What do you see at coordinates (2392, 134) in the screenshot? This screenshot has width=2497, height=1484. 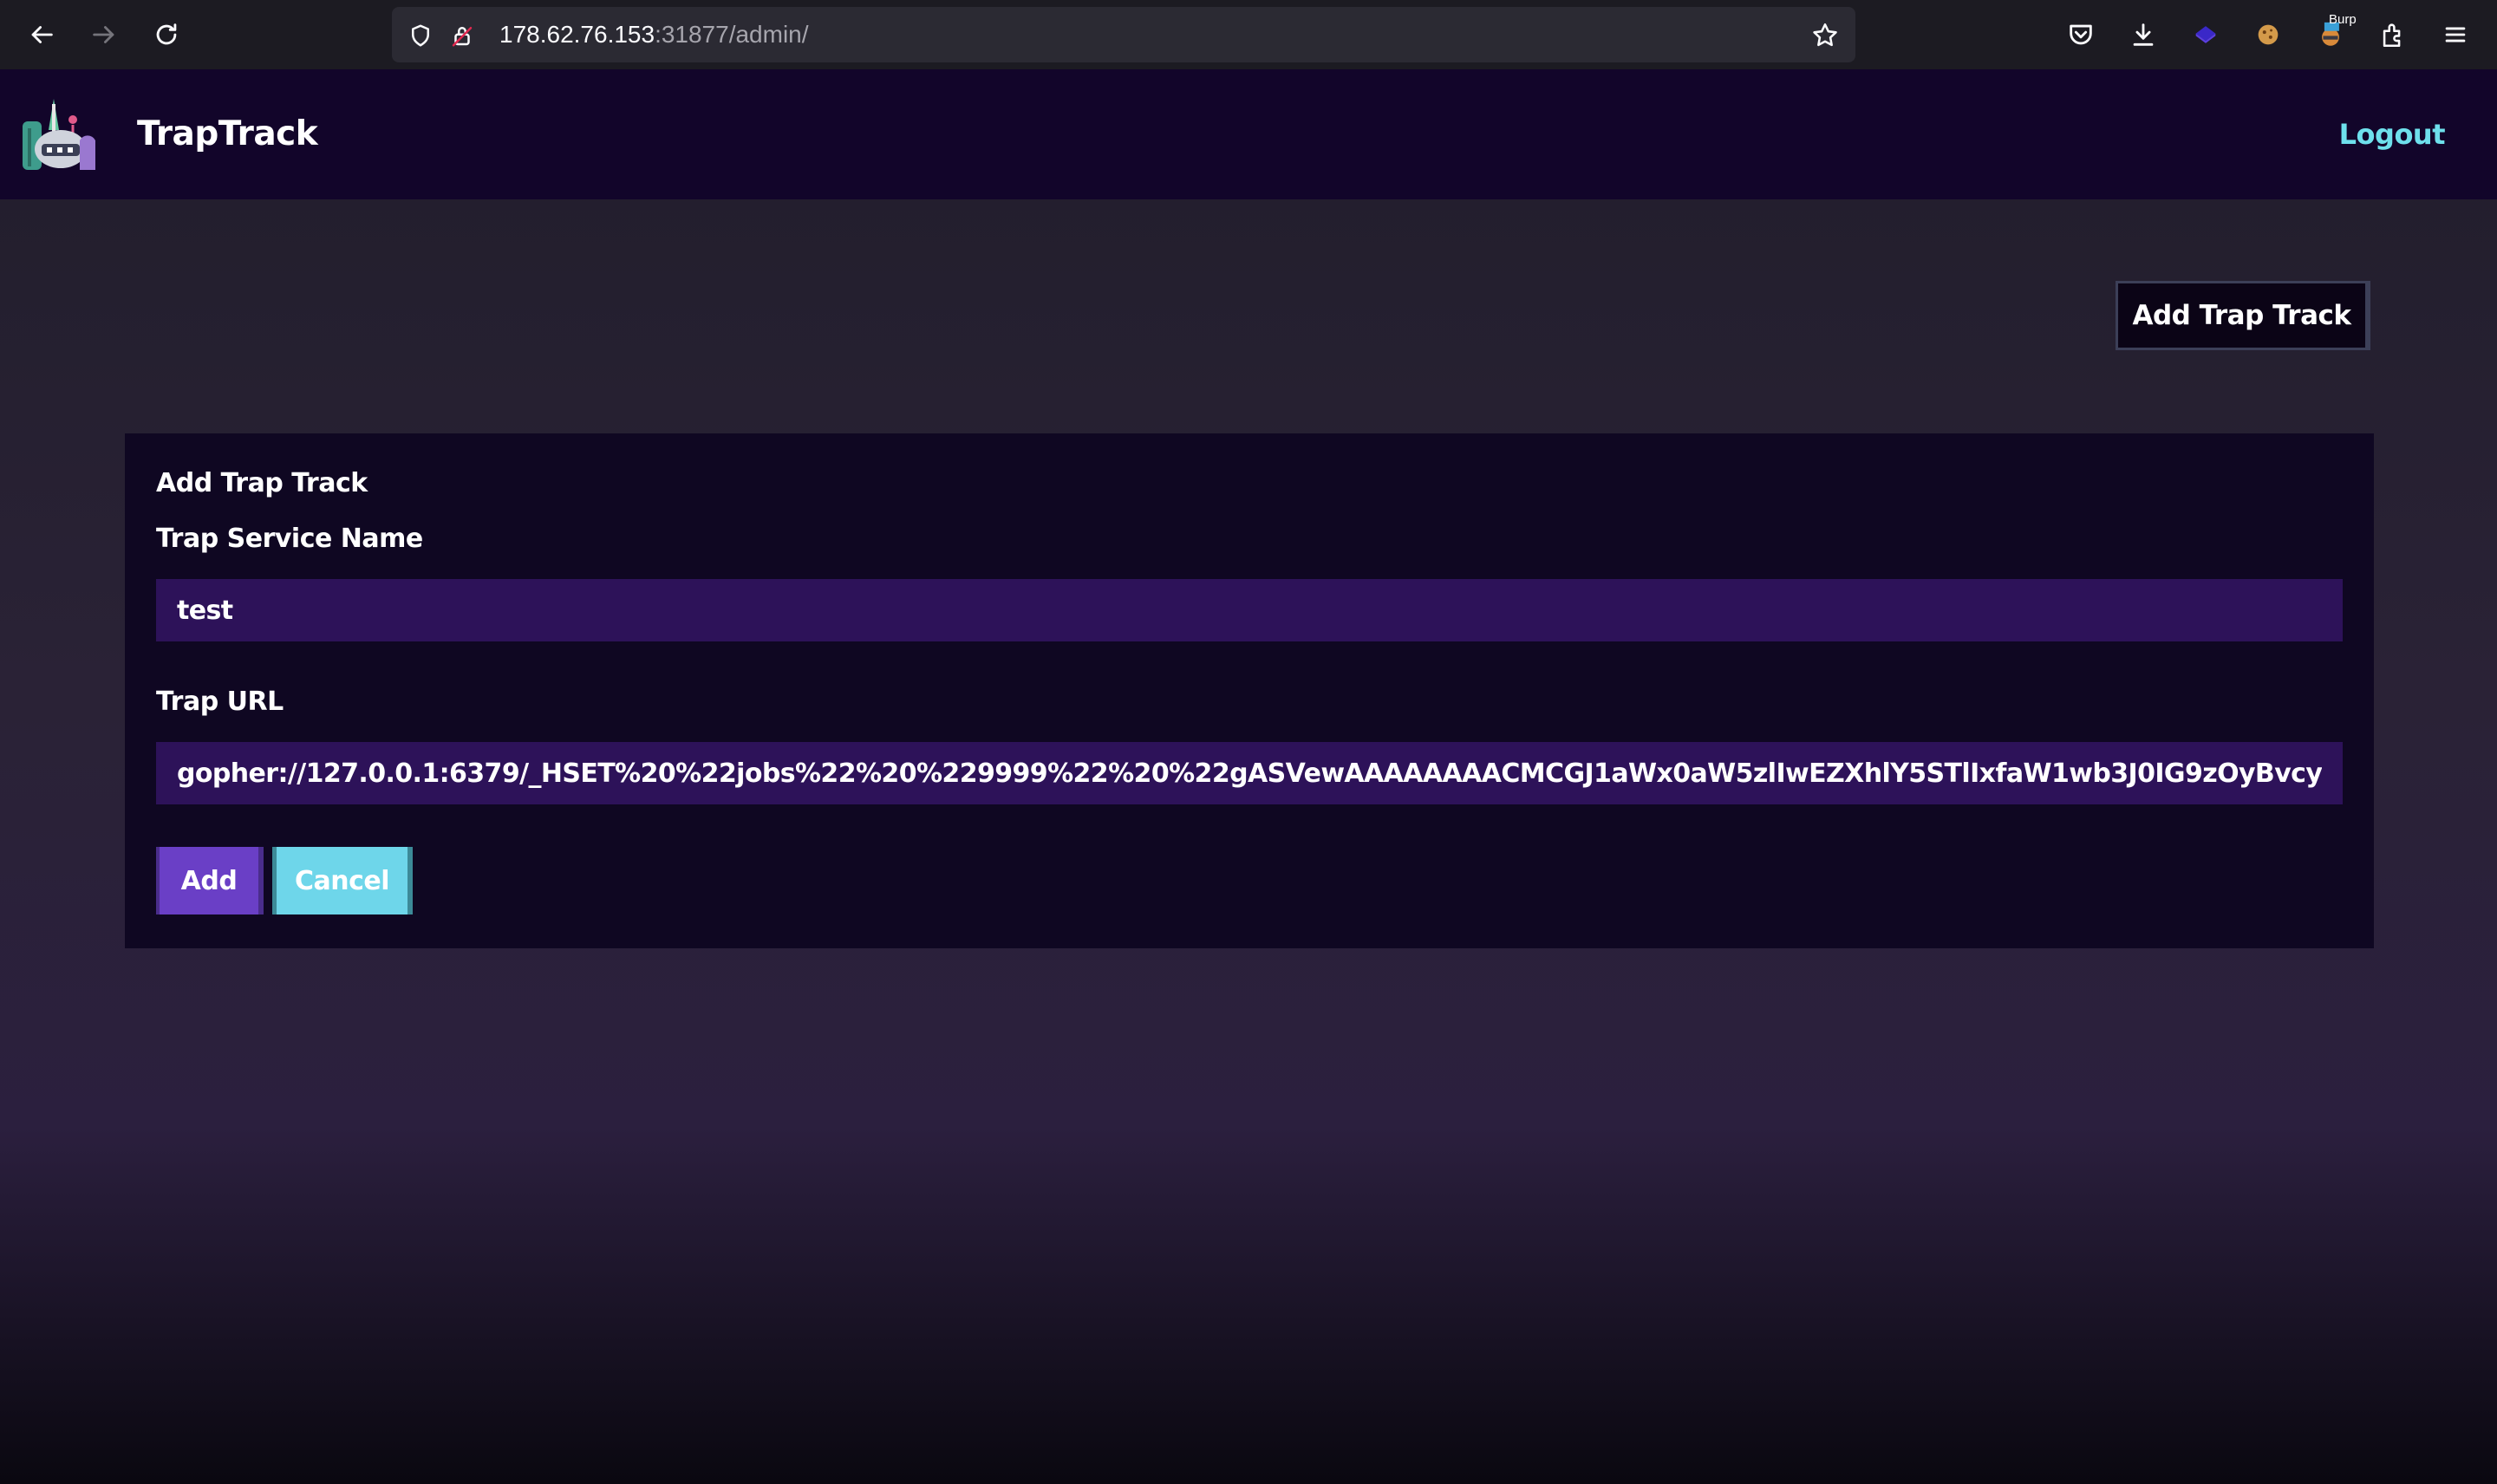 I see `logout-link: Logout` at bounding box center [2392, 134].